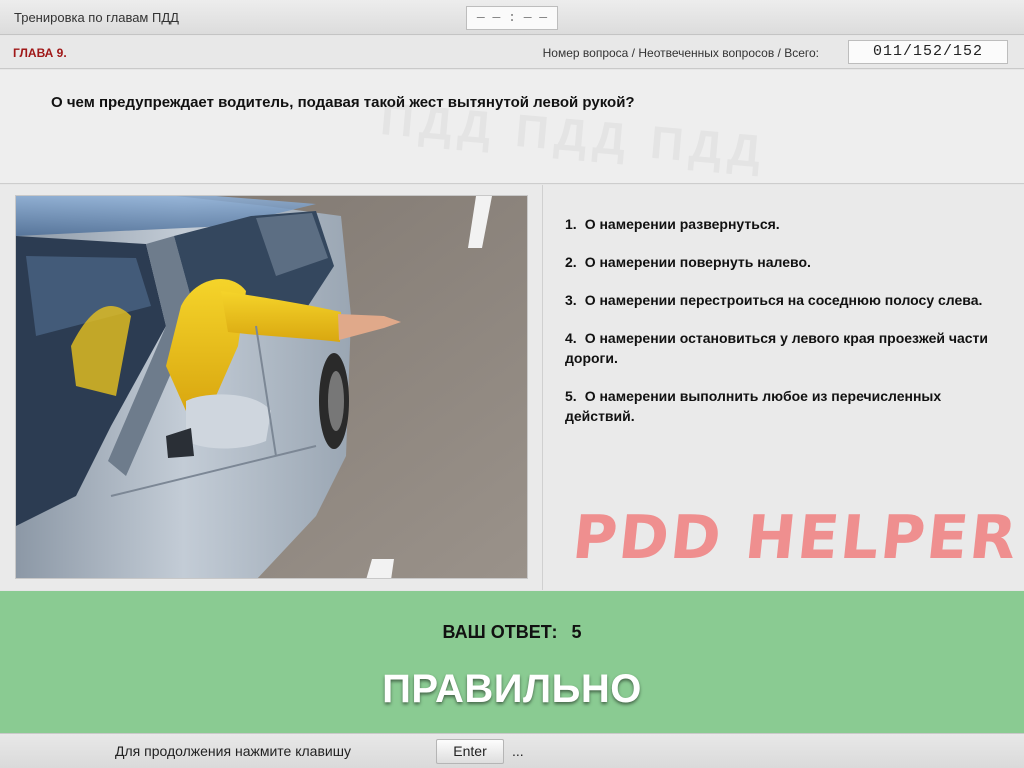 The height and width of the screenshot is (768, 1024). Describe the element at coordinates (571, 338) in the screenshot. I see `answer-number: 4.` at that location.